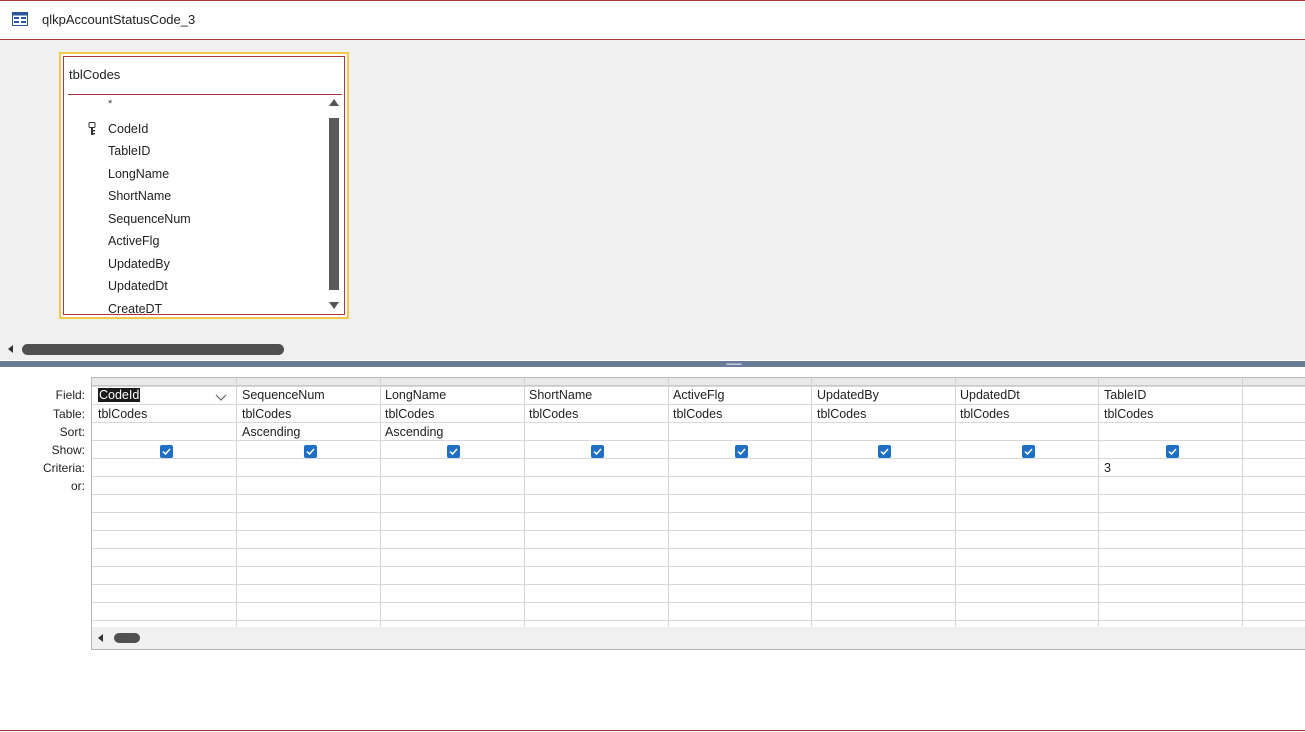 This screenshot has width=1305, height=732. What do you see at coordinates (94, 74) in the screenshot?
I see `field-list-title: tblCodes` at bounding box center [94, 74].